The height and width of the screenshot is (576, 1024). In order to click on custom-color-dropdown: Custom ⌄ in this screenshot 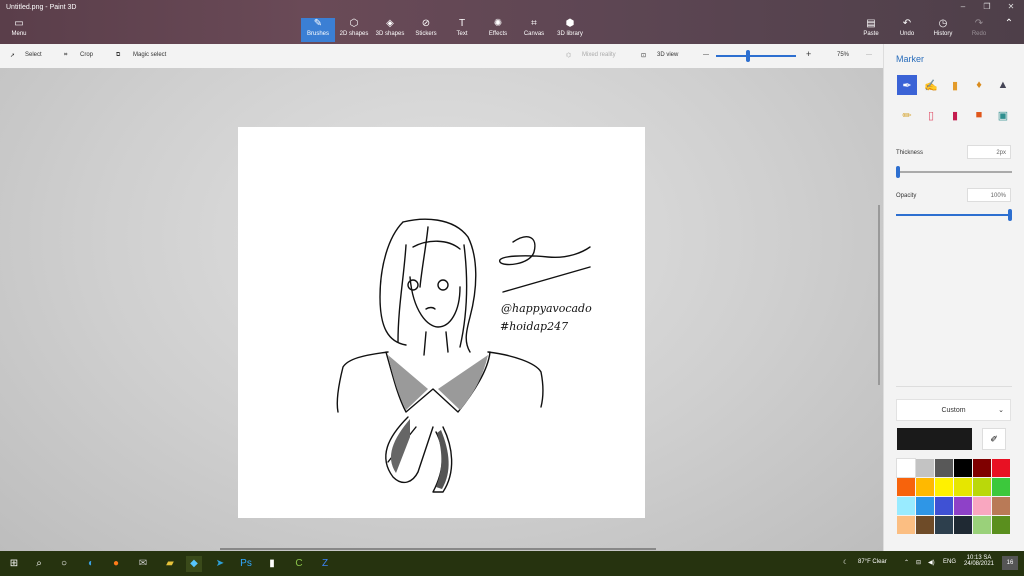, I will do `click(953, 410)`.